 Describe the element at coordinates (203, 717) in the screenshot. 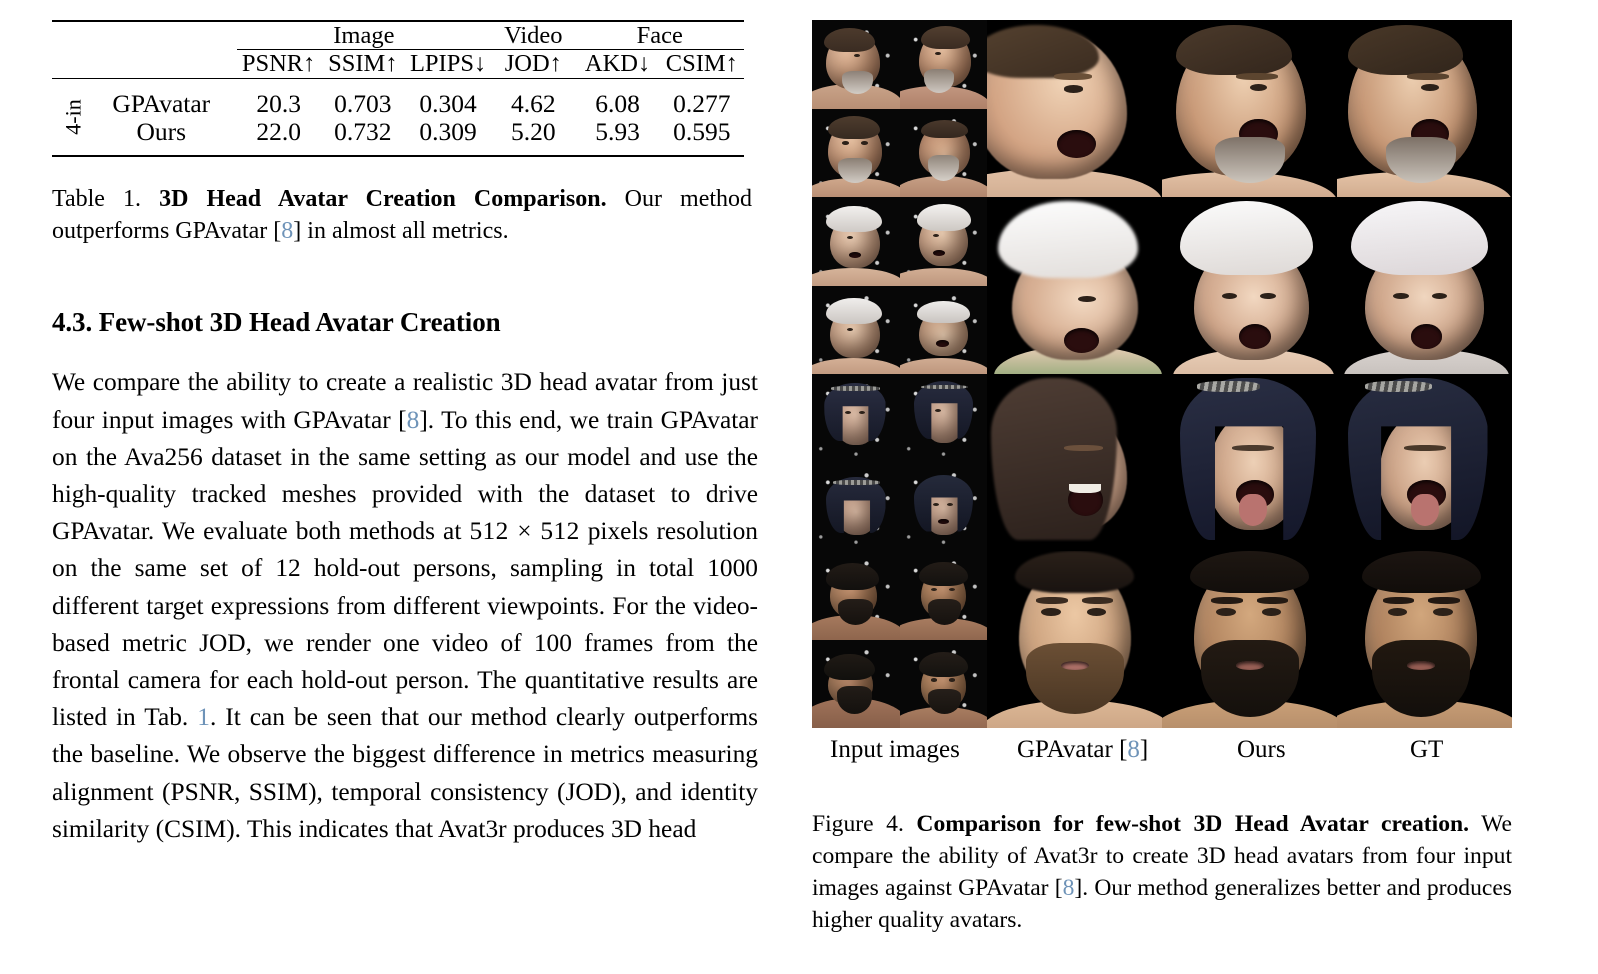

I see `citation-link-tab1: 1` at that location.